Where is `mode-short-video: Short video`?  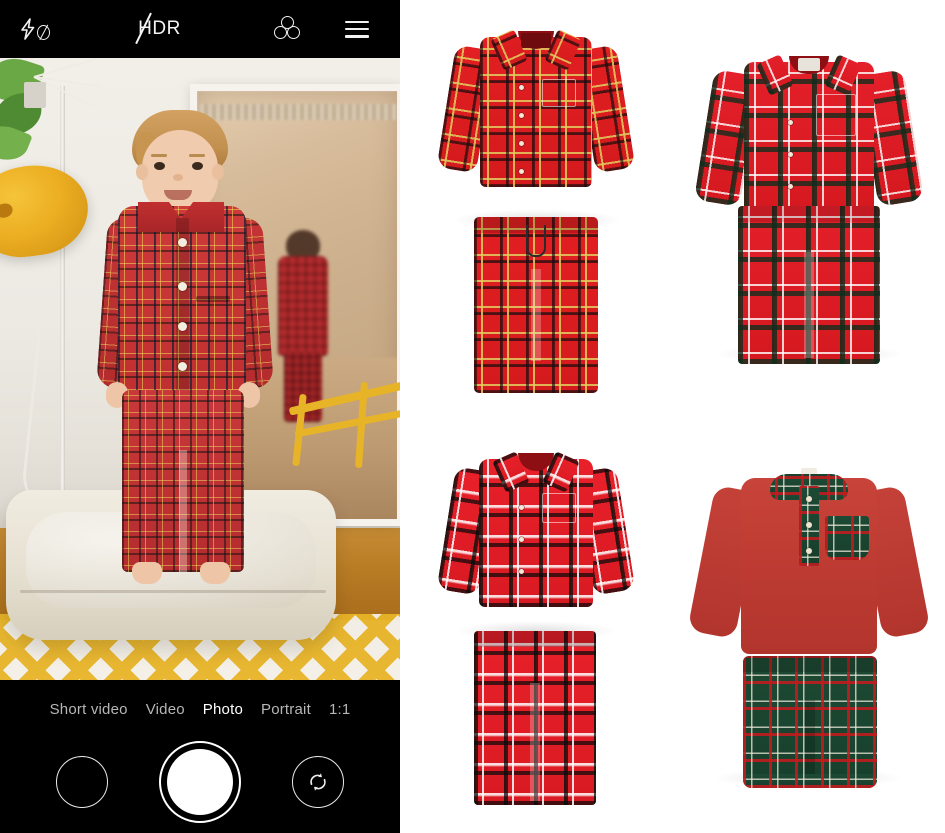 mode-short-video: Short video is located at coordinates (89, 709).